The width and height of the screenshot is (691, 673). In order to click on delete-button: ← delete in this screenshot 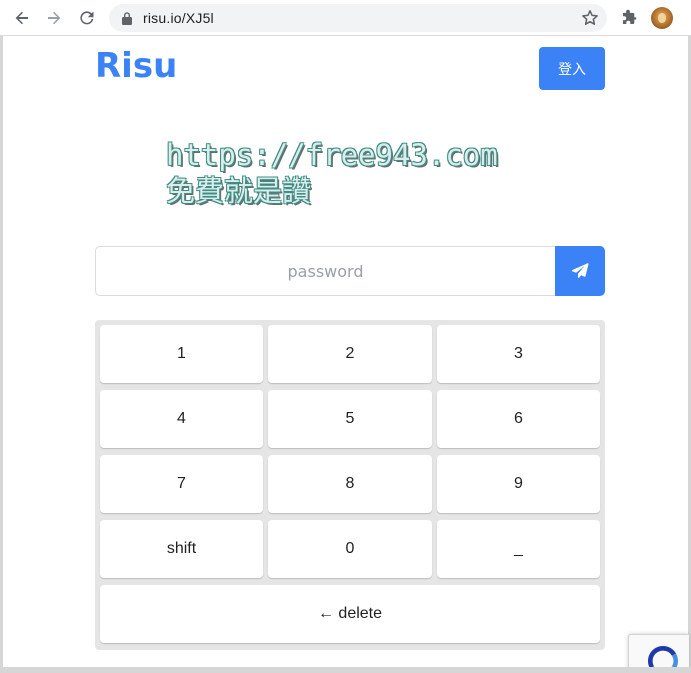, I will do `click(350, 614)`.